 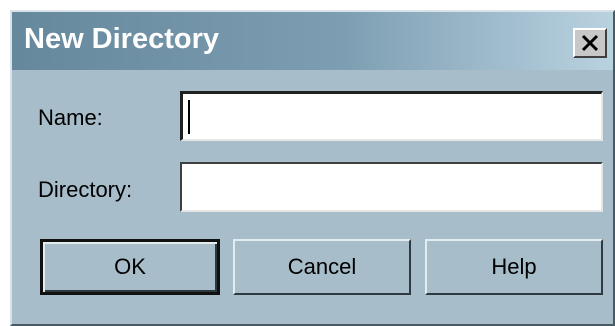 I want to click on cancel-button: Cancel, so click(x=322, y=267).